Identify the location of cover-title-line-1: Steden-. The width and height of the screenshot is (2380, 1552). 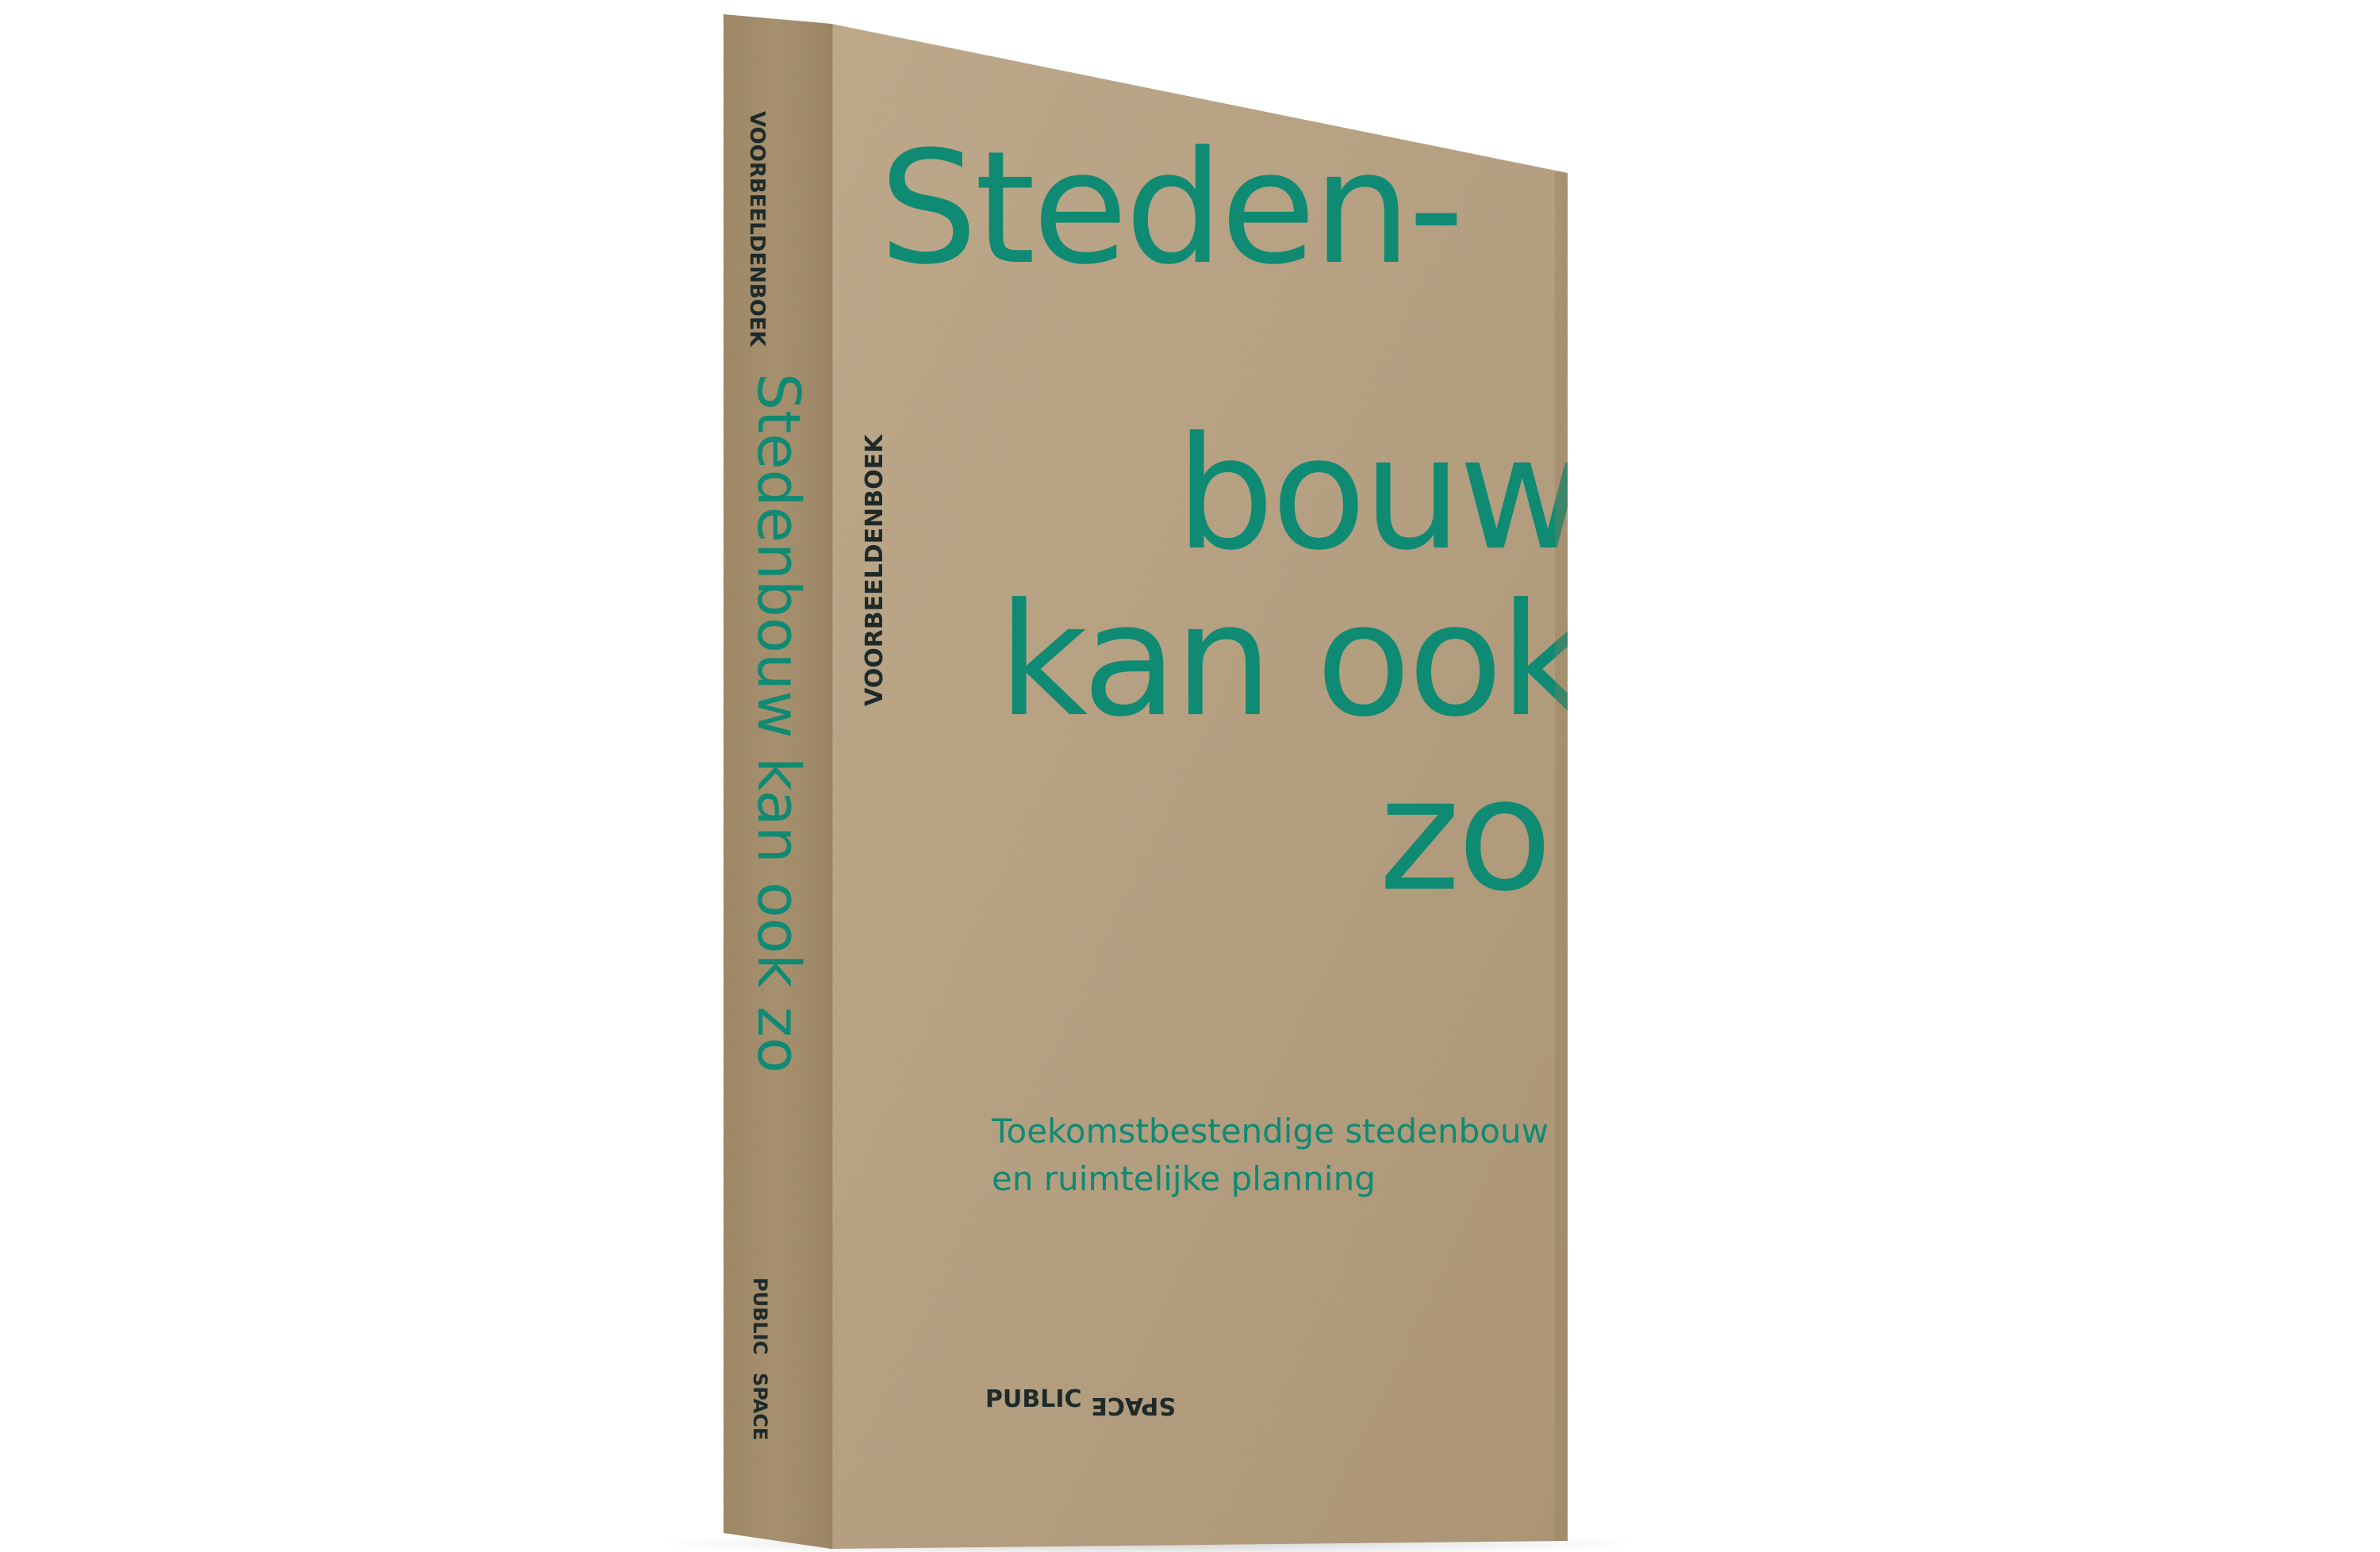
(1170, 208).